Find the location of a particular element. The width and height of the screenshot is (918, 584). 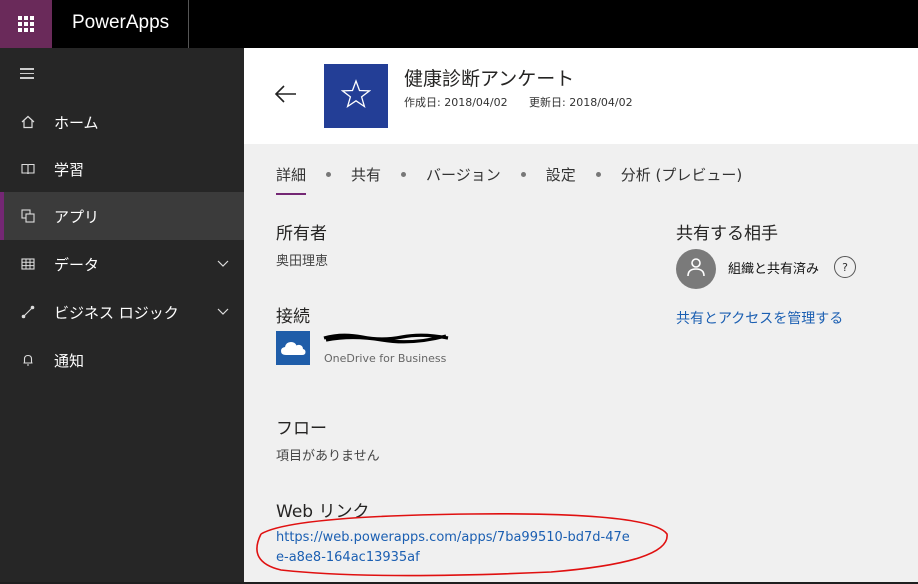

sidebar-item-label: データ is located at coordinates (77, 264).